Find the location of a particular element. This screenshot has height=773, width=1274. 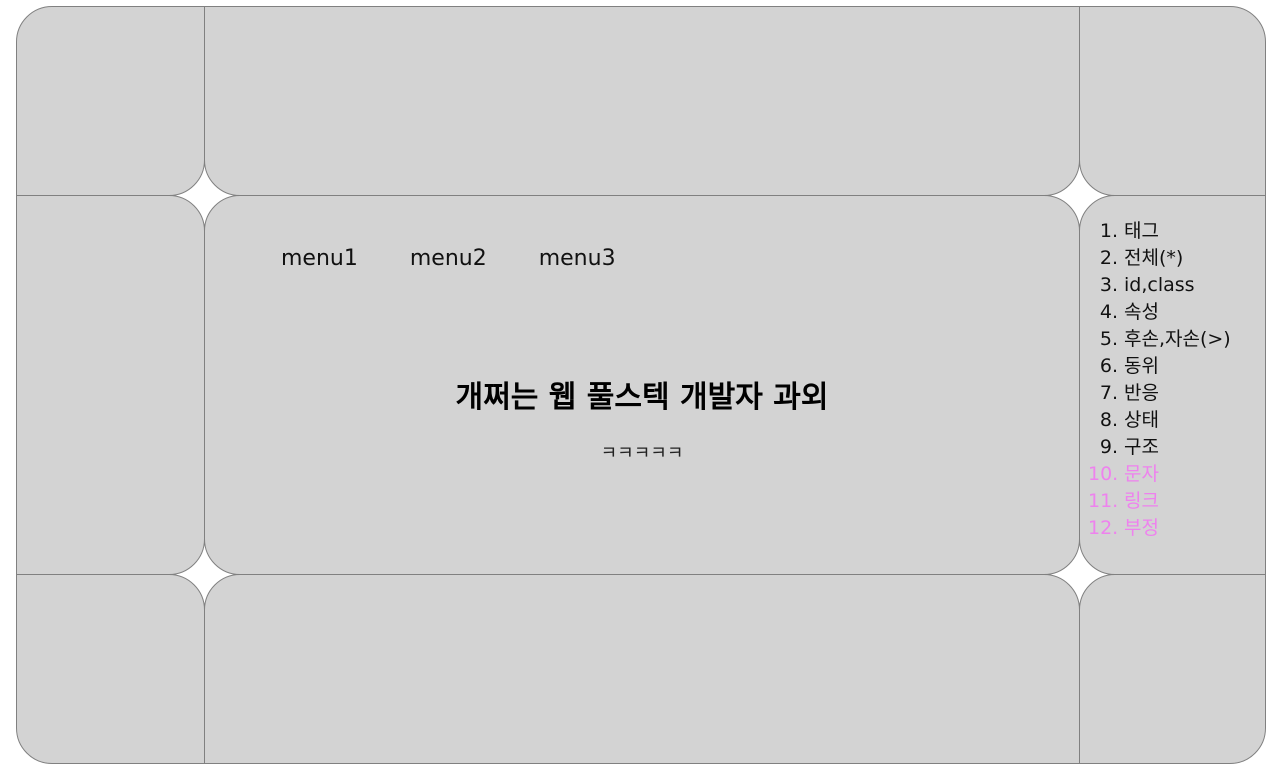

cell-middle-left is located at coordinates (110, 385).